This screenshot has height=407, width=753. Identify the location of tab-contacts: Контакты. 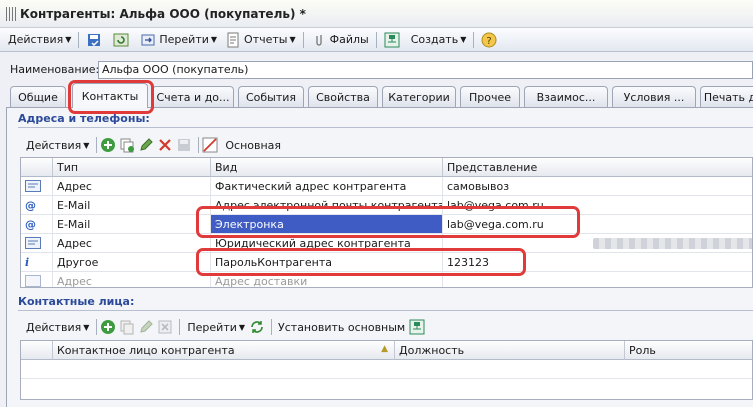
(110, 95).